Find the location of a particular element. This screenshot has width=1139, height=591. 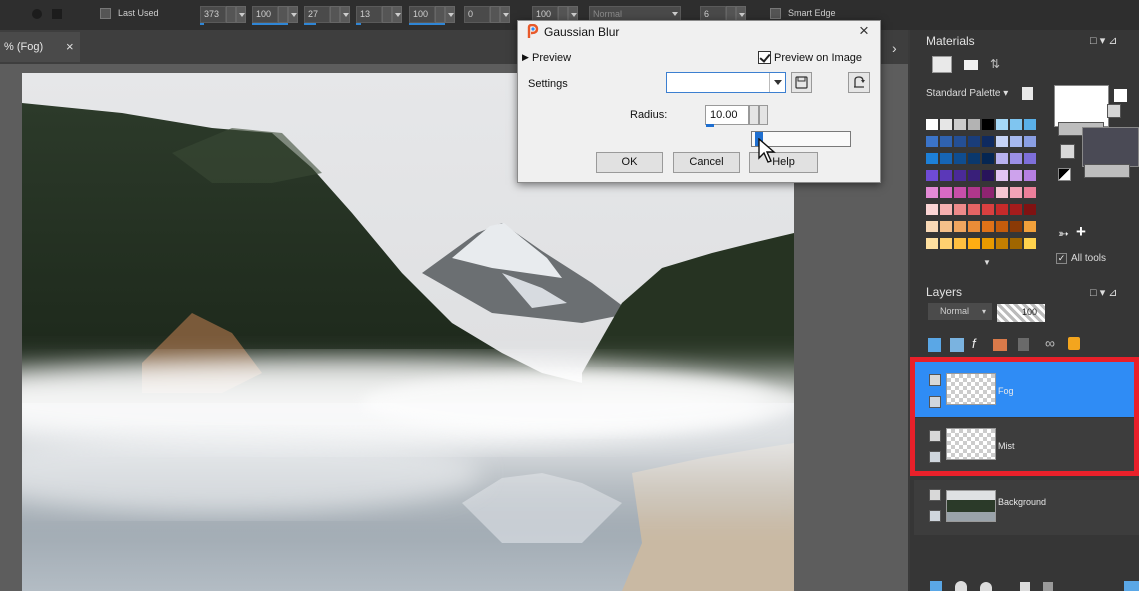

density-spinner is located at coordinates (387, 14).